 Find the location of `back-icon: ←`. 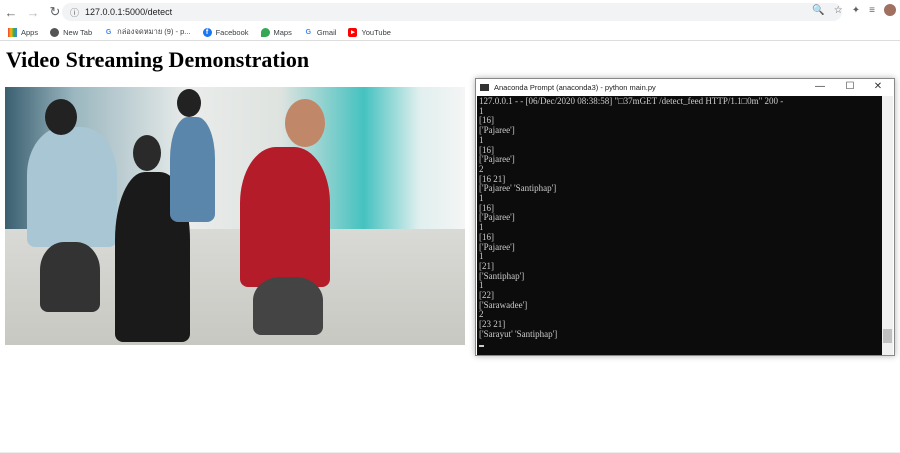

back-icon: ← is located at coordinates (11, 12).